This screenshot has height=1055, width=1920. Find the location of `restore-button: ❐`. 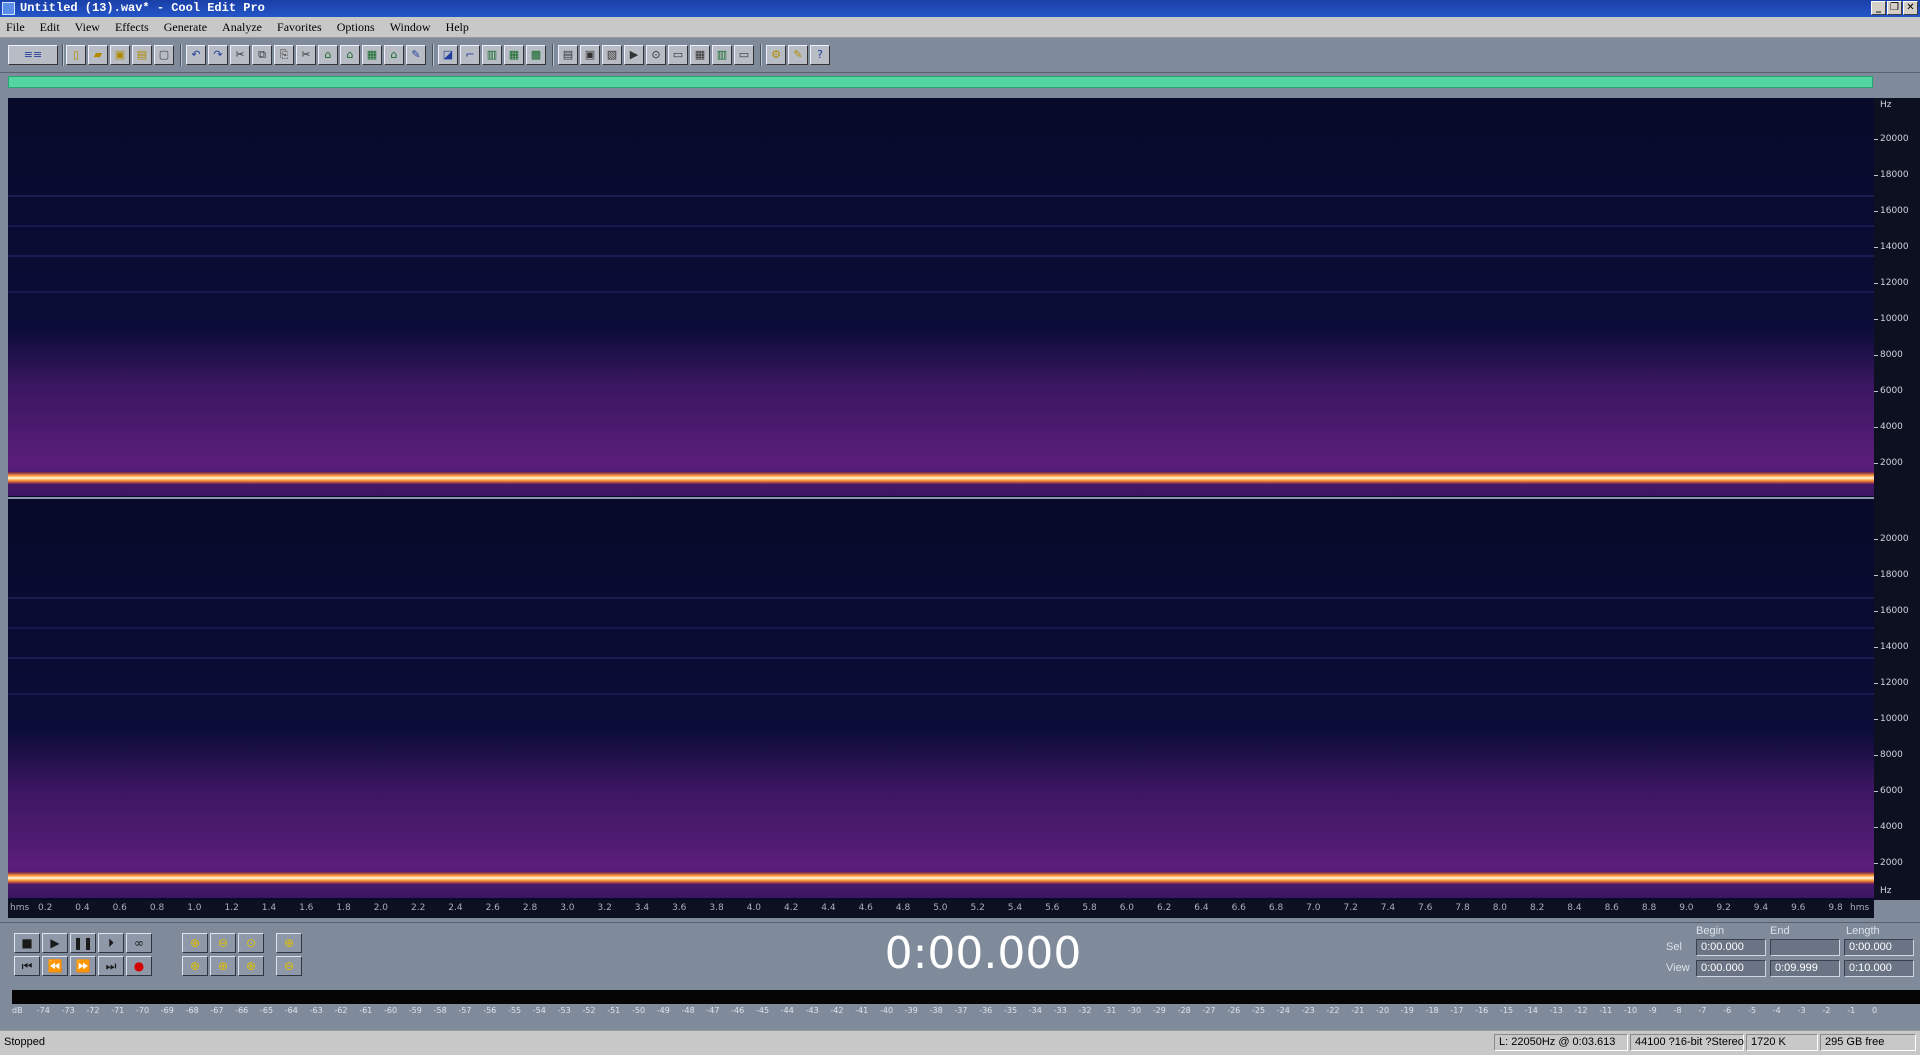

restore-button: ❐ is located at coordinates (1894, 8).